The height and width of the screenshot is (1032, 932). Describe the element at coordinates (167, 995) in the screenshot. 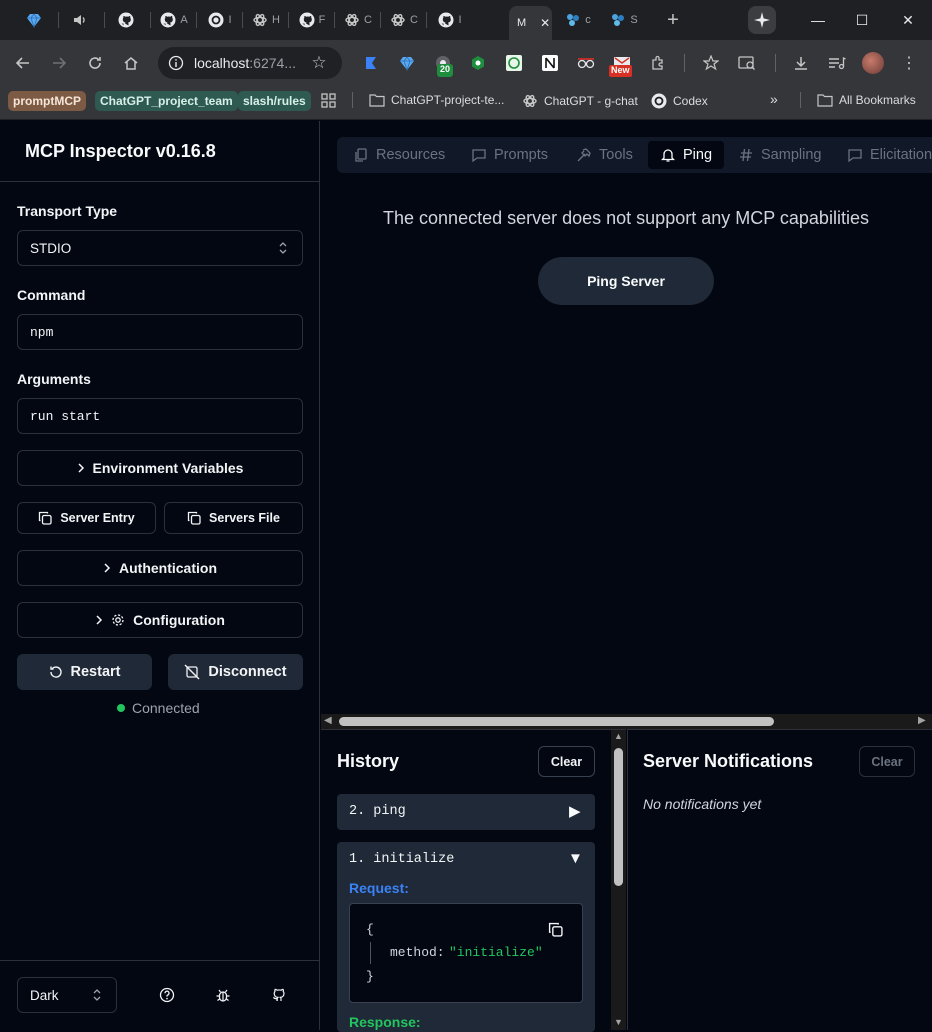

I see `help-circle-icon` at that location.